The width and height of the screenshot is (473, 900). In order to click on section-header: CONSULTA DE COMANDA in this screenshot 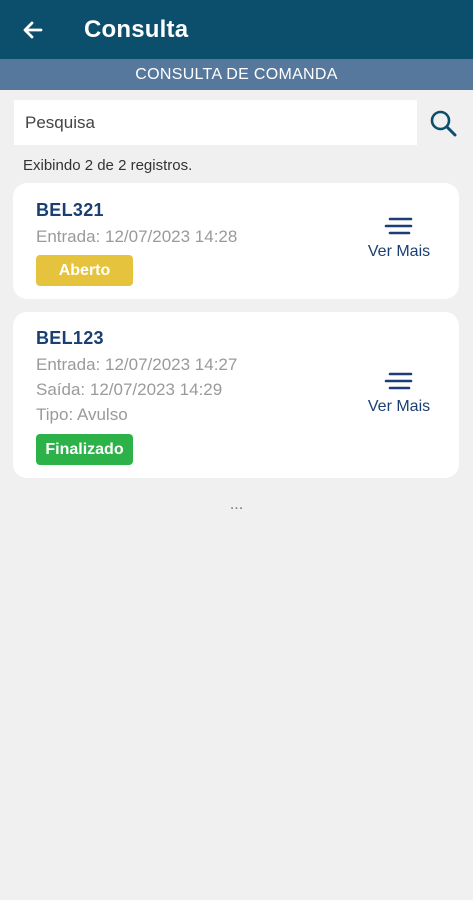, I will do `click(236, 74)`.